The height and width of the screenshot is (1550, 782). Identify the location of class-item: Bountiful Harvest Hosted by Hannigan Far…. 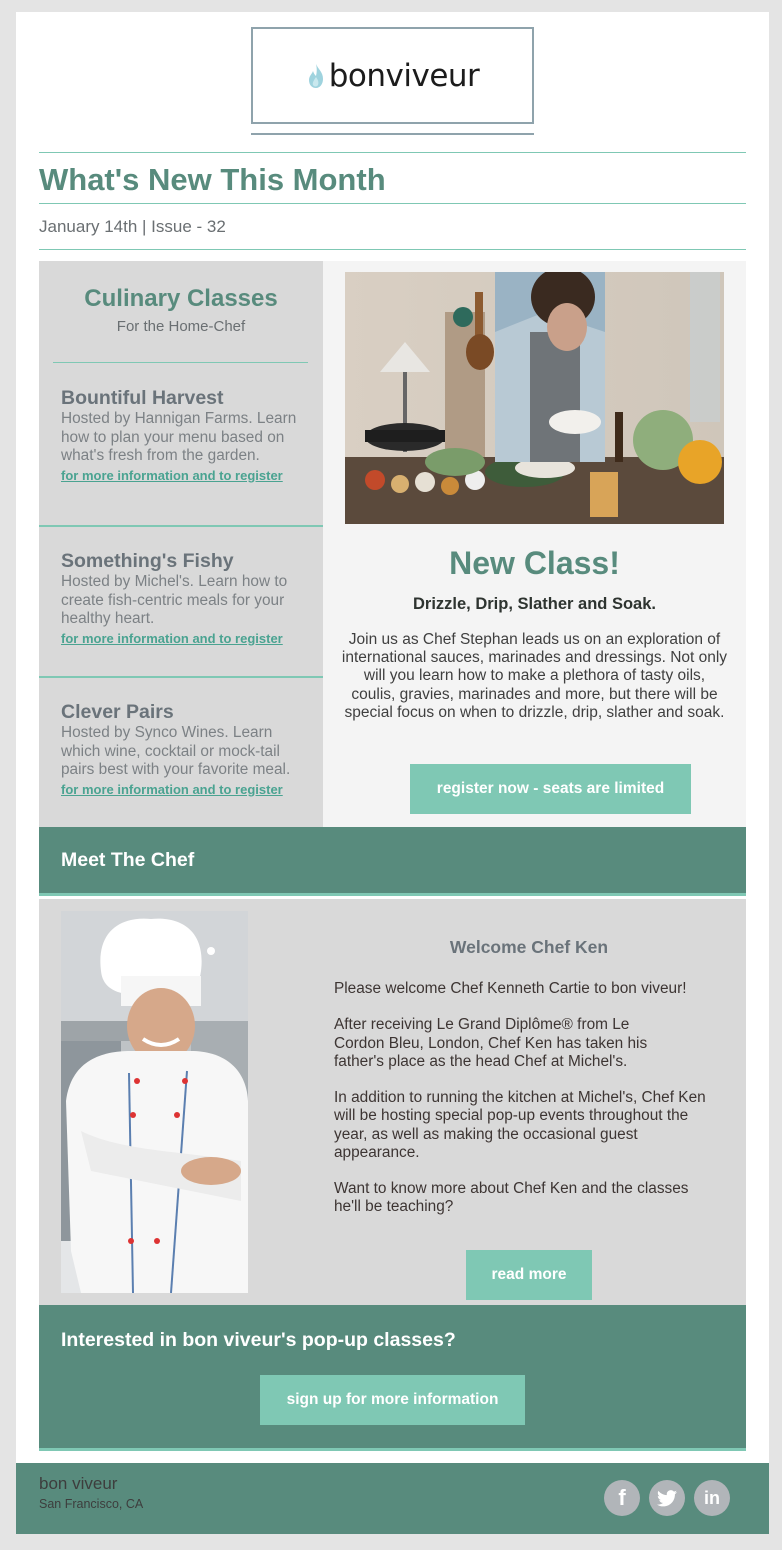
(183, 436).